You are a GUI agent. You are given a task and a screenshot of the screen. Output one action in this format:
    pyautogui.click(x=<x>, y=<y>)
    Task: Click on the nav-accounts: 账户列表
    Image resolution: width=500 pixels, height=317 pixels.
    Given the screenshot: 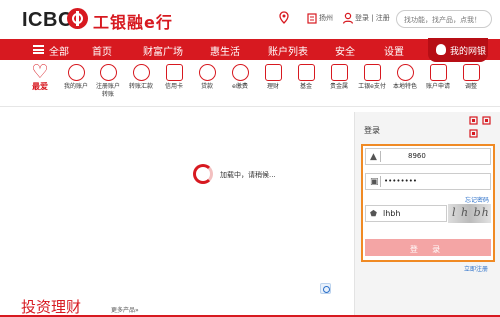 What is the action you would take?
    pyautogui.click(x=288, y=50)
    